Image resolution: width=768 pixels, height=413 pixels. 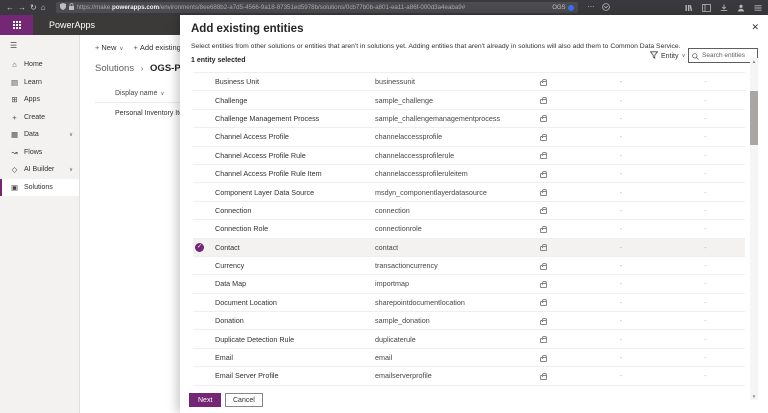 I want to click on refresh-icon: ↻, so click(x=33, y=7).